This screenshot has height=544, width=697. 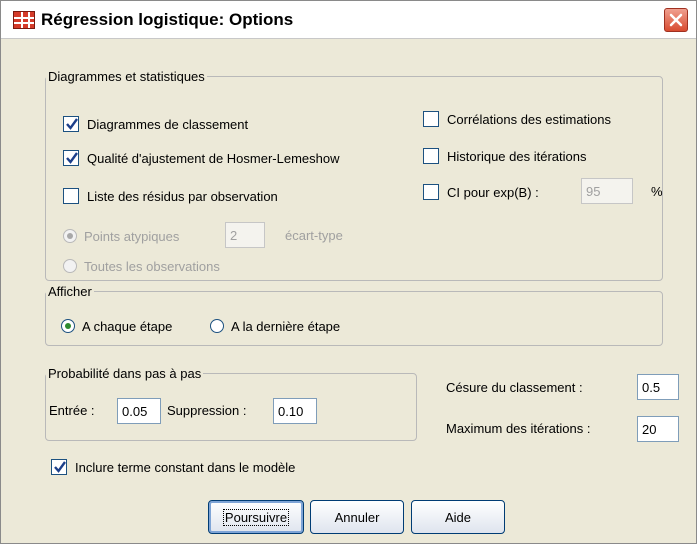 What do you see at coordinates (125, 373) in the screenshot?
I see `stepwise-probability-legend: Probabilité dans pas à pas` at bounding box center [125, 373].